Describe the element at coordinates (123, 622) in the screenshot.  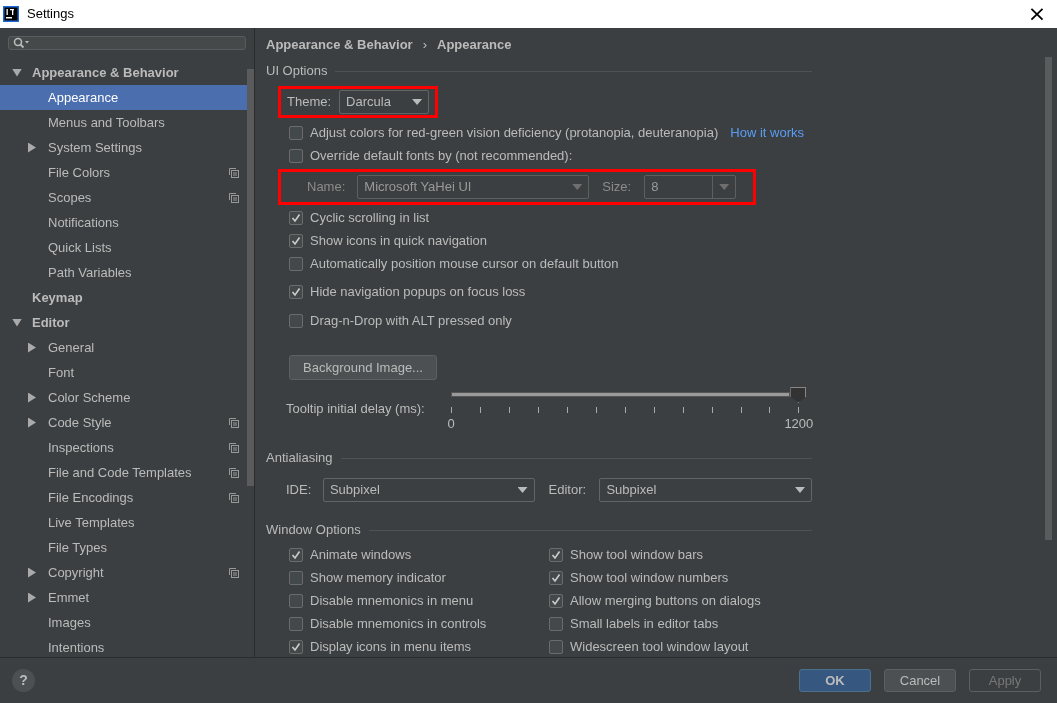
I see `tree-item: Images` at that location.